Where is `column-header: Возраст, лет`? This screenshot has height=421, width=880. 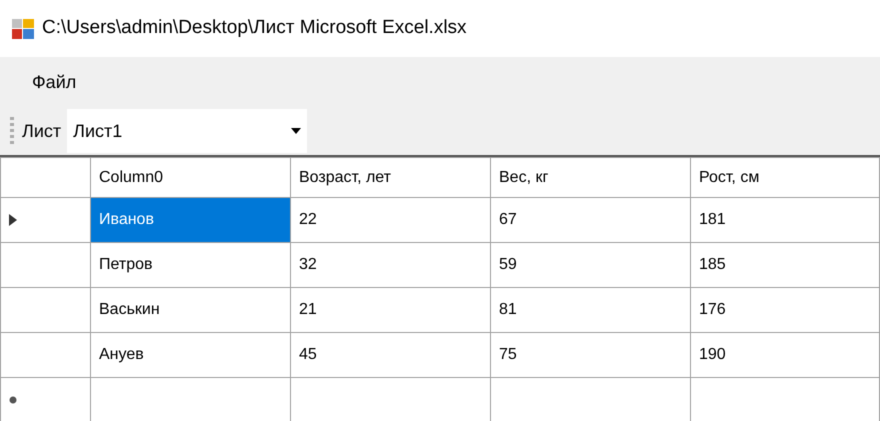 column-header: Возраст, лет is located at coordinates (390, 178).